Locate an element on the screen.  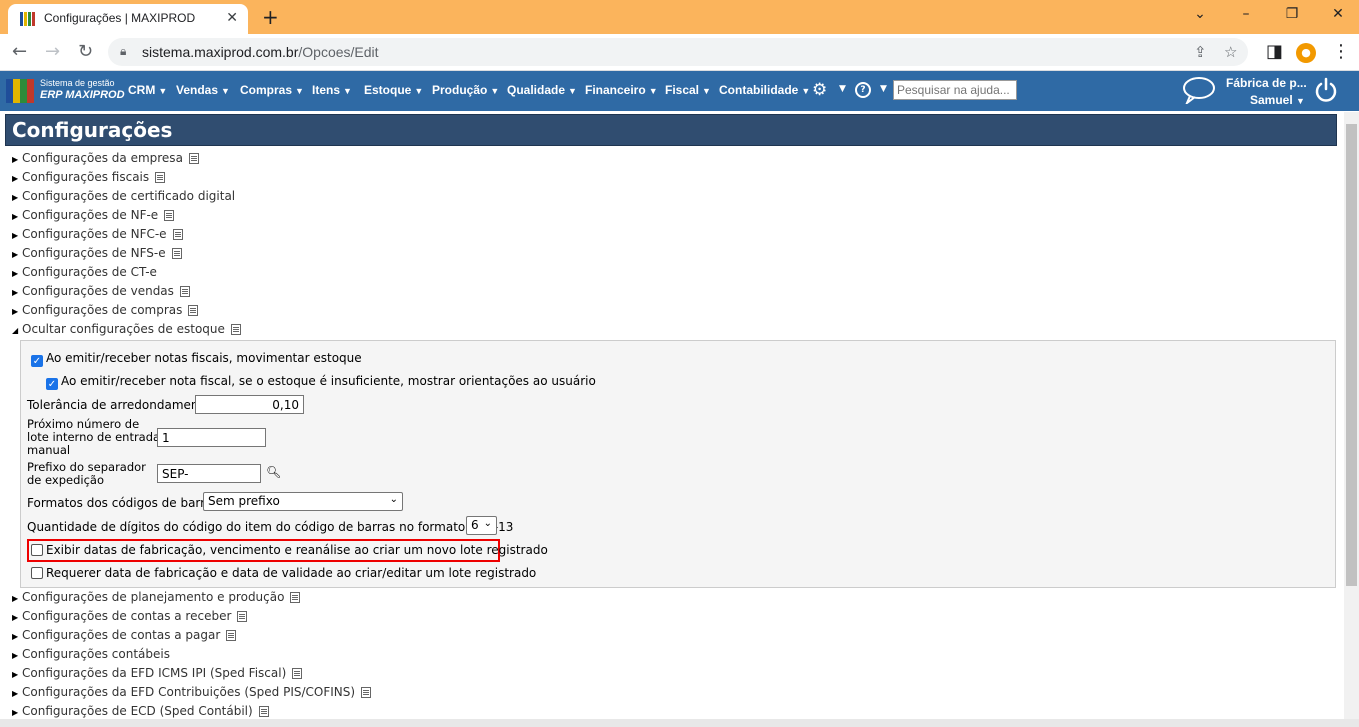
section-nfce: ▶ Configurações de NFC-e is located at coordinates (97, 236).